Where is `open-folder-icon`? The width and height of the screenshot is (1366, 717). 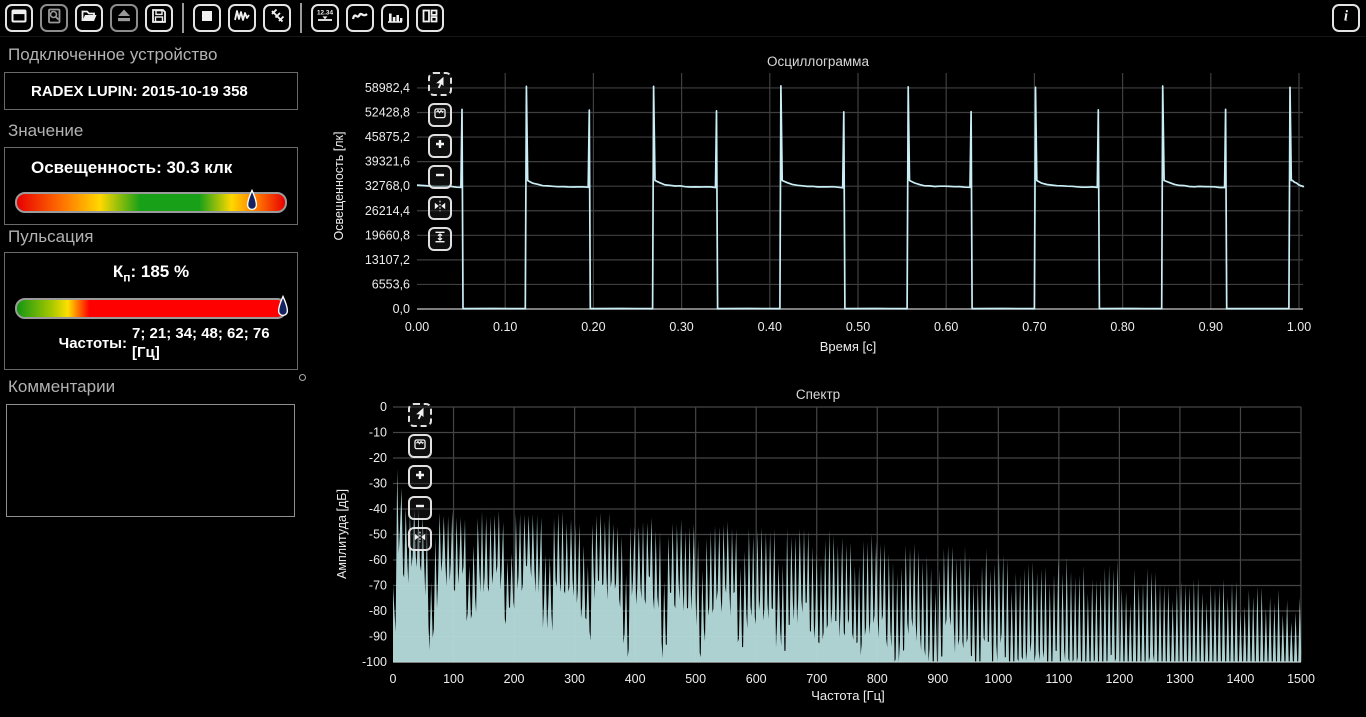
open-folder-icon is located at coordinates (89, 18).